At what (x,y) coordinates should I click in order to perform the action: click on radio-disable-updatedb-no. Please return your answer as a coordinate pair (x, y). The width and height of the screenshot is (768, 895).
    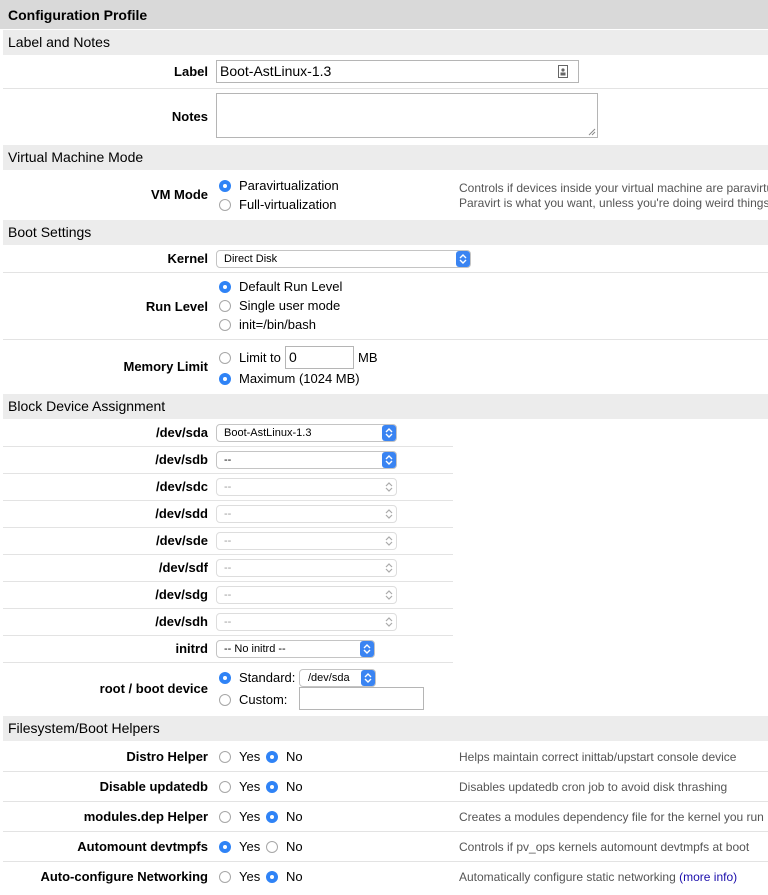
    Looking at the image, I should click on (272, 787).